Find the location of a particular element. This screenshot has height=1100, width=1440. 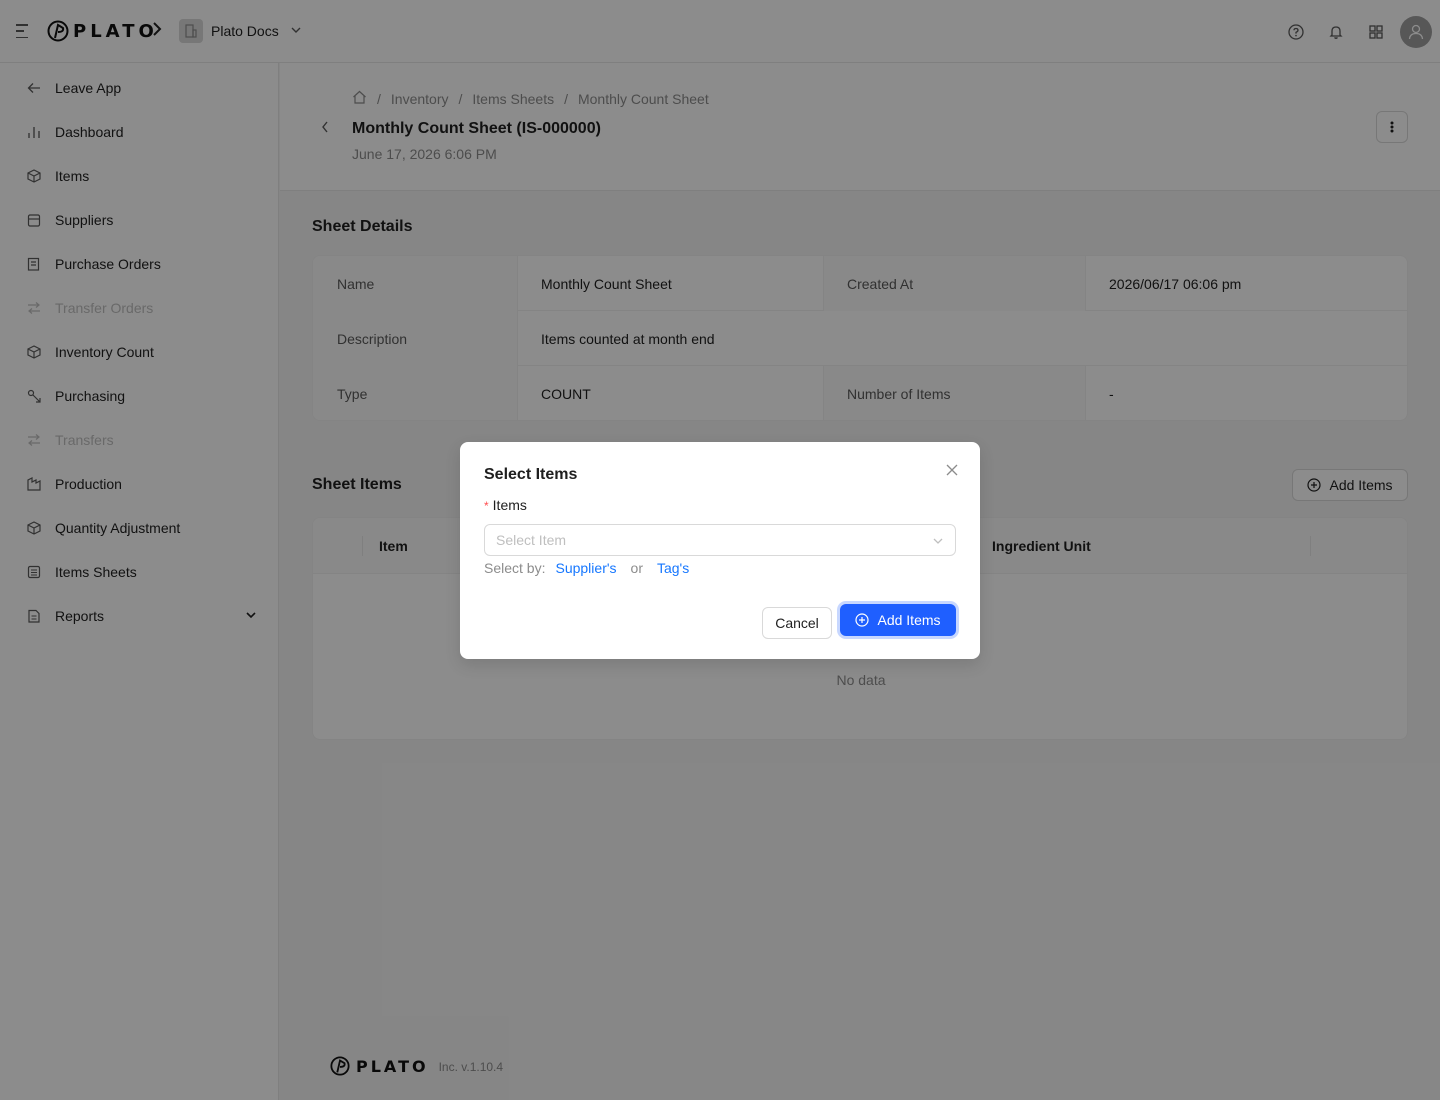

chevron-down-icon is located at coordinates (938, 542).